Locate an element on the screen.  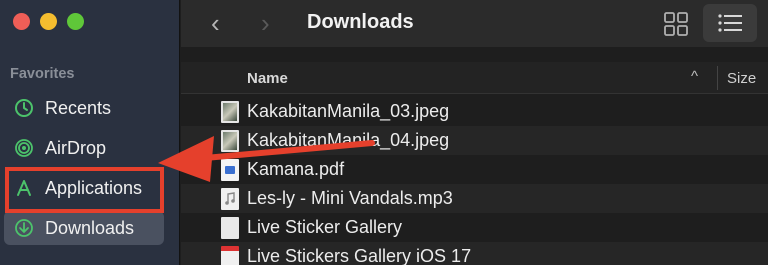
file-row: Live Sticker Gallery is located at coordinates (474, 227).